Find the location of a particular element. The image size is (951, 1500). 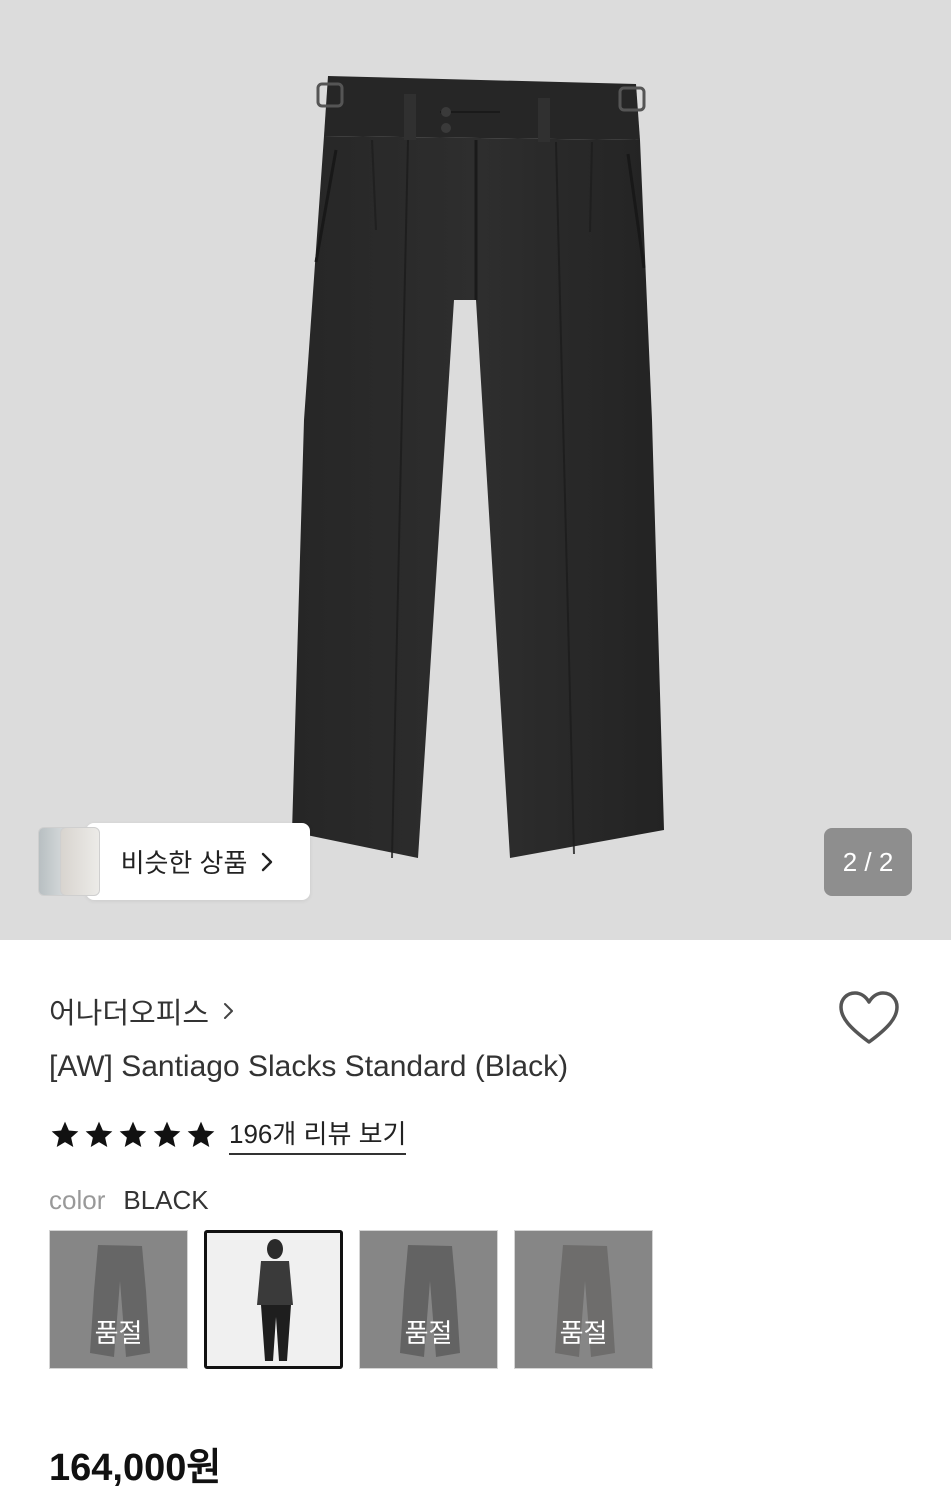

brand-name: 어나더오피스 is located at coordinates (129, 1014).